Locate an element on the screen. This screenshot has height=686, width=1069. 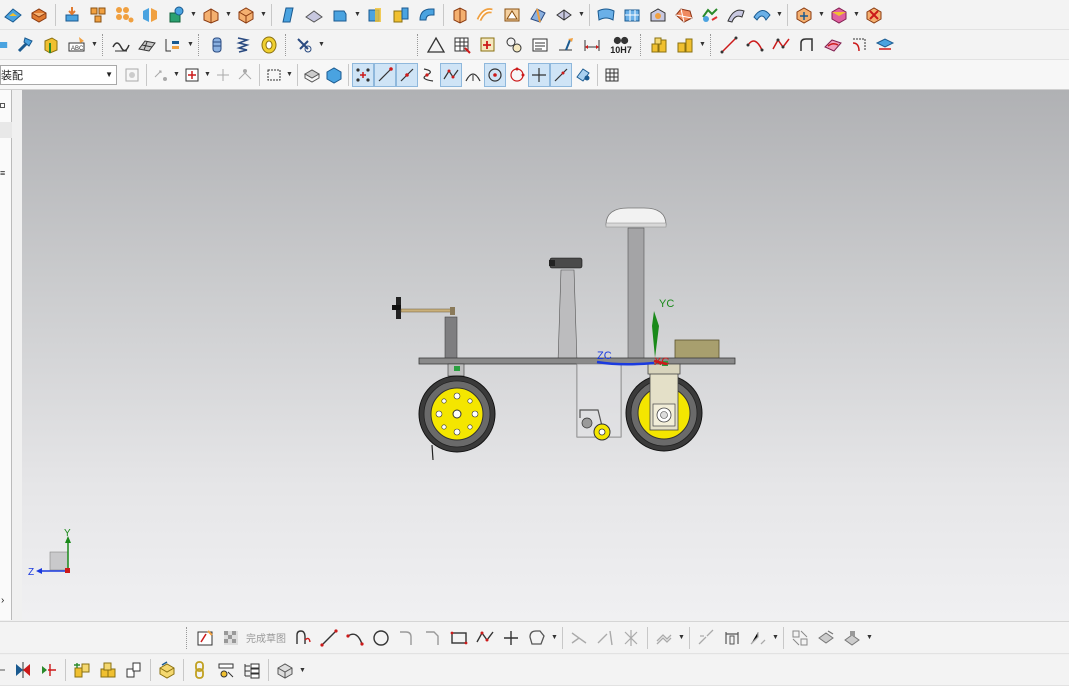
studio-spline-icon is located at coordinates (781, 45).